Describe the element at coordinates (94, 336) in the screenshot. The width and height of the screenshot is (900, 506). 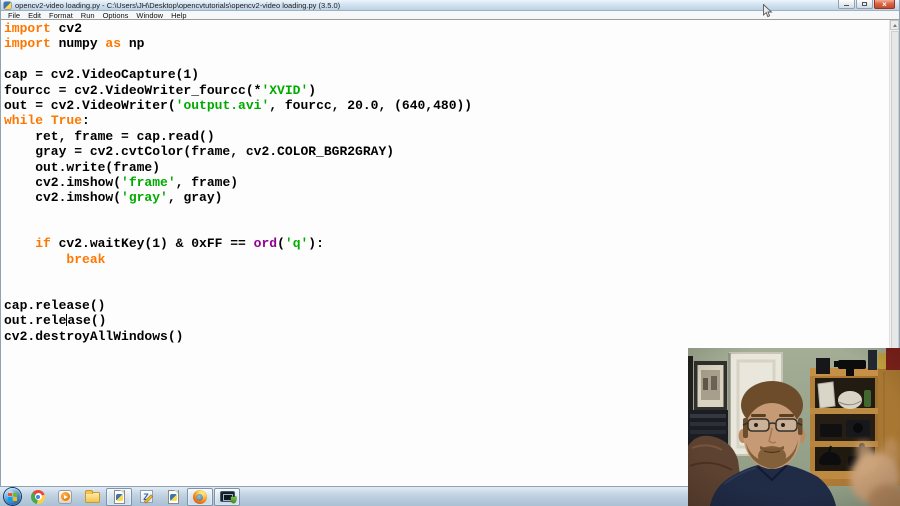
I see `code-line: cv2.destroyAllWindows()` at that location.